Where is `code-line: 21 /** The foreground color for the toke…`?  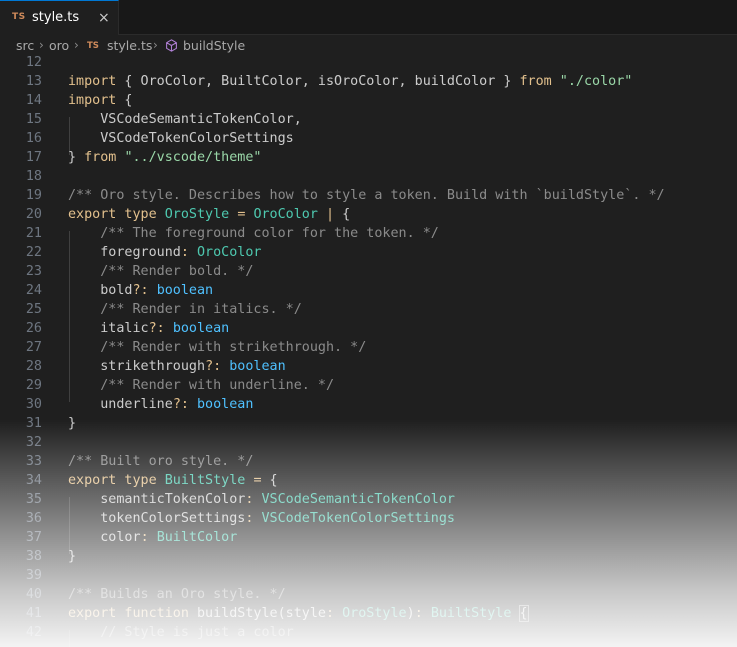
code-line: 21 /** The foreground color for the toke… is located at coordinates (368, 233).